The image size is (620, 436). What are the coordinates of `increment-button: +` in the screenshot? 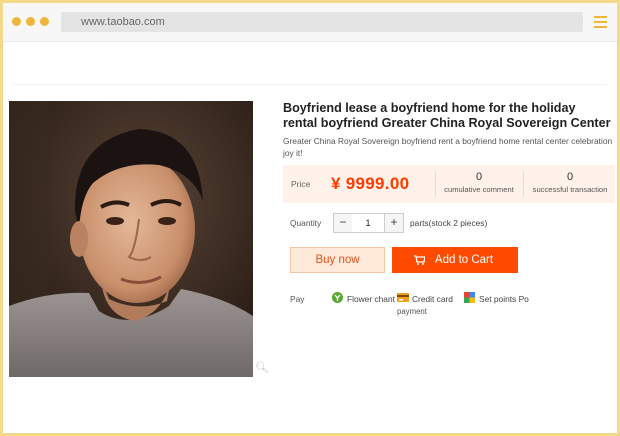 It's located at (394, 223).